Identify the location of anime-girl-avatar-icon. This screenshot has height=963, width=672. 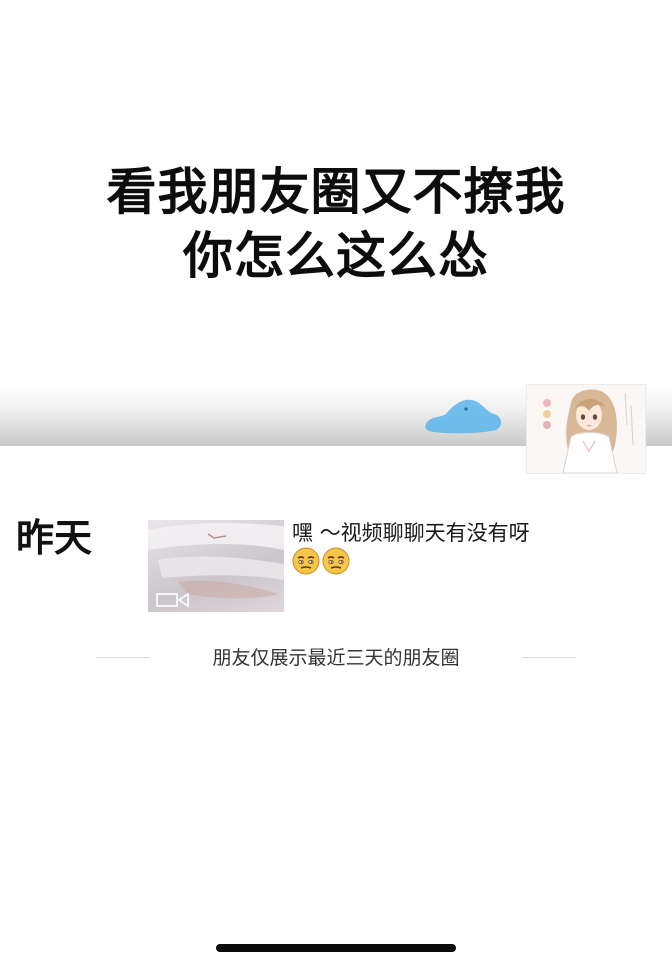
(586, 429).